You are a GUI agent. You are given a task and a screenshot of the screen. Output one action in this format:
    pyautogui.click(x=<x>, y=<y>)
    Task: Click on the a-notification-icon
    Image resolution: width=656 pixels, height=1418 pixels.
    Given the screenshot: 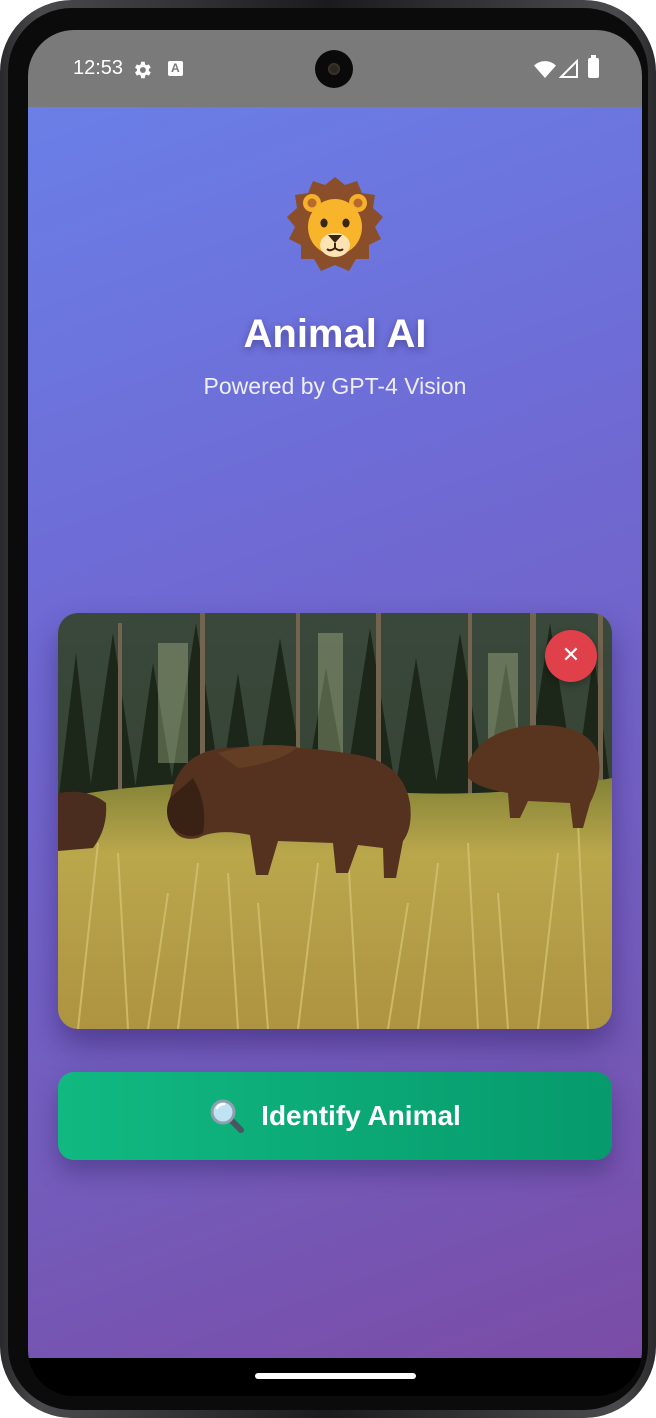 What is the action you would take?
    pyautogui.click(x=175, y=68)
    